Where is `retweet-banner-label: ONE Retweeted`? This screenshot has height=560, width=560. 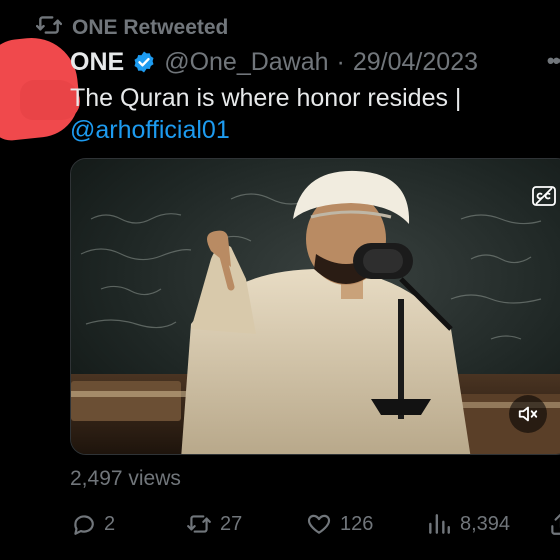 retweet-banner-label: ONE Retweeted is located at coordinates (150, 27).